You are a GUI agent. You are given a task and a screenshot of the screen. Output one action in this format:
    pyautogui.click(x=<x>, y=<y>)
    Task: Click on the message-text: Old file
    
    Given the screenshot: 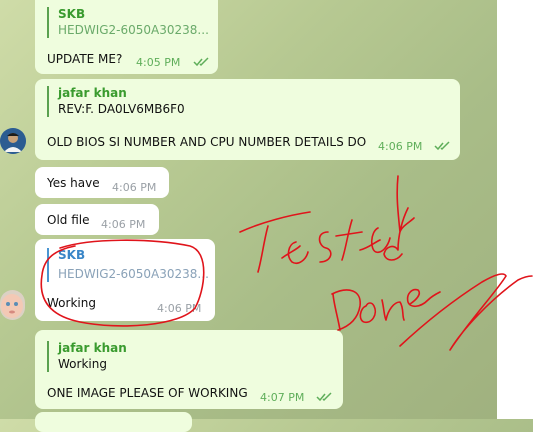 What is the action you would take?
    pyautogui.click(x=68, y=220)
    